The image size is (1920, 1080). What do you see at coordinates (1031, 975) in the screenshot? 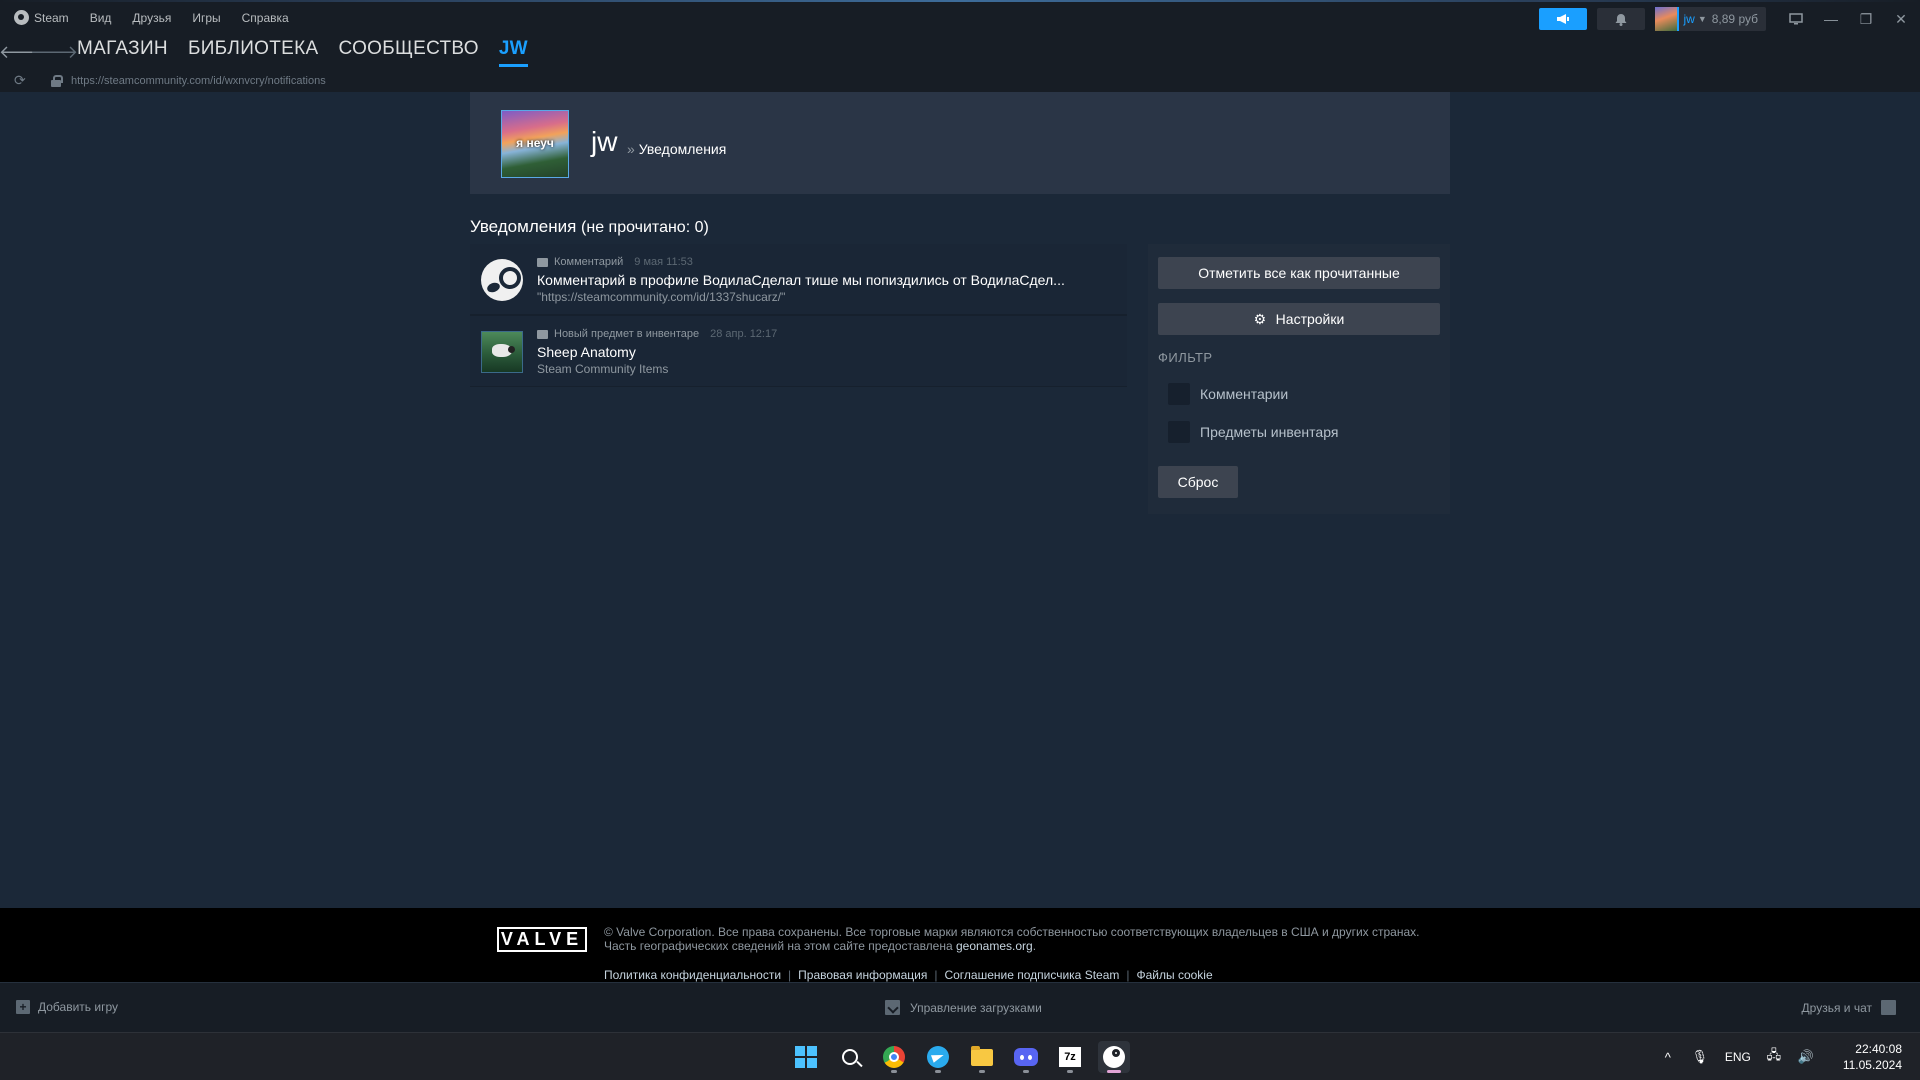
I see `subscriber-agreement-link: Соглашение подписчика Steam` at bounding box center [1031, 975].